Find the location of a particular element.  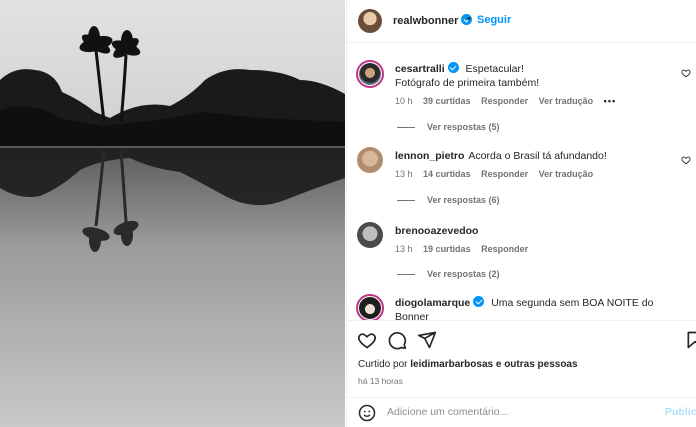

liked-by-user: leidimarbarbosas is located at coordinates (451, 364).